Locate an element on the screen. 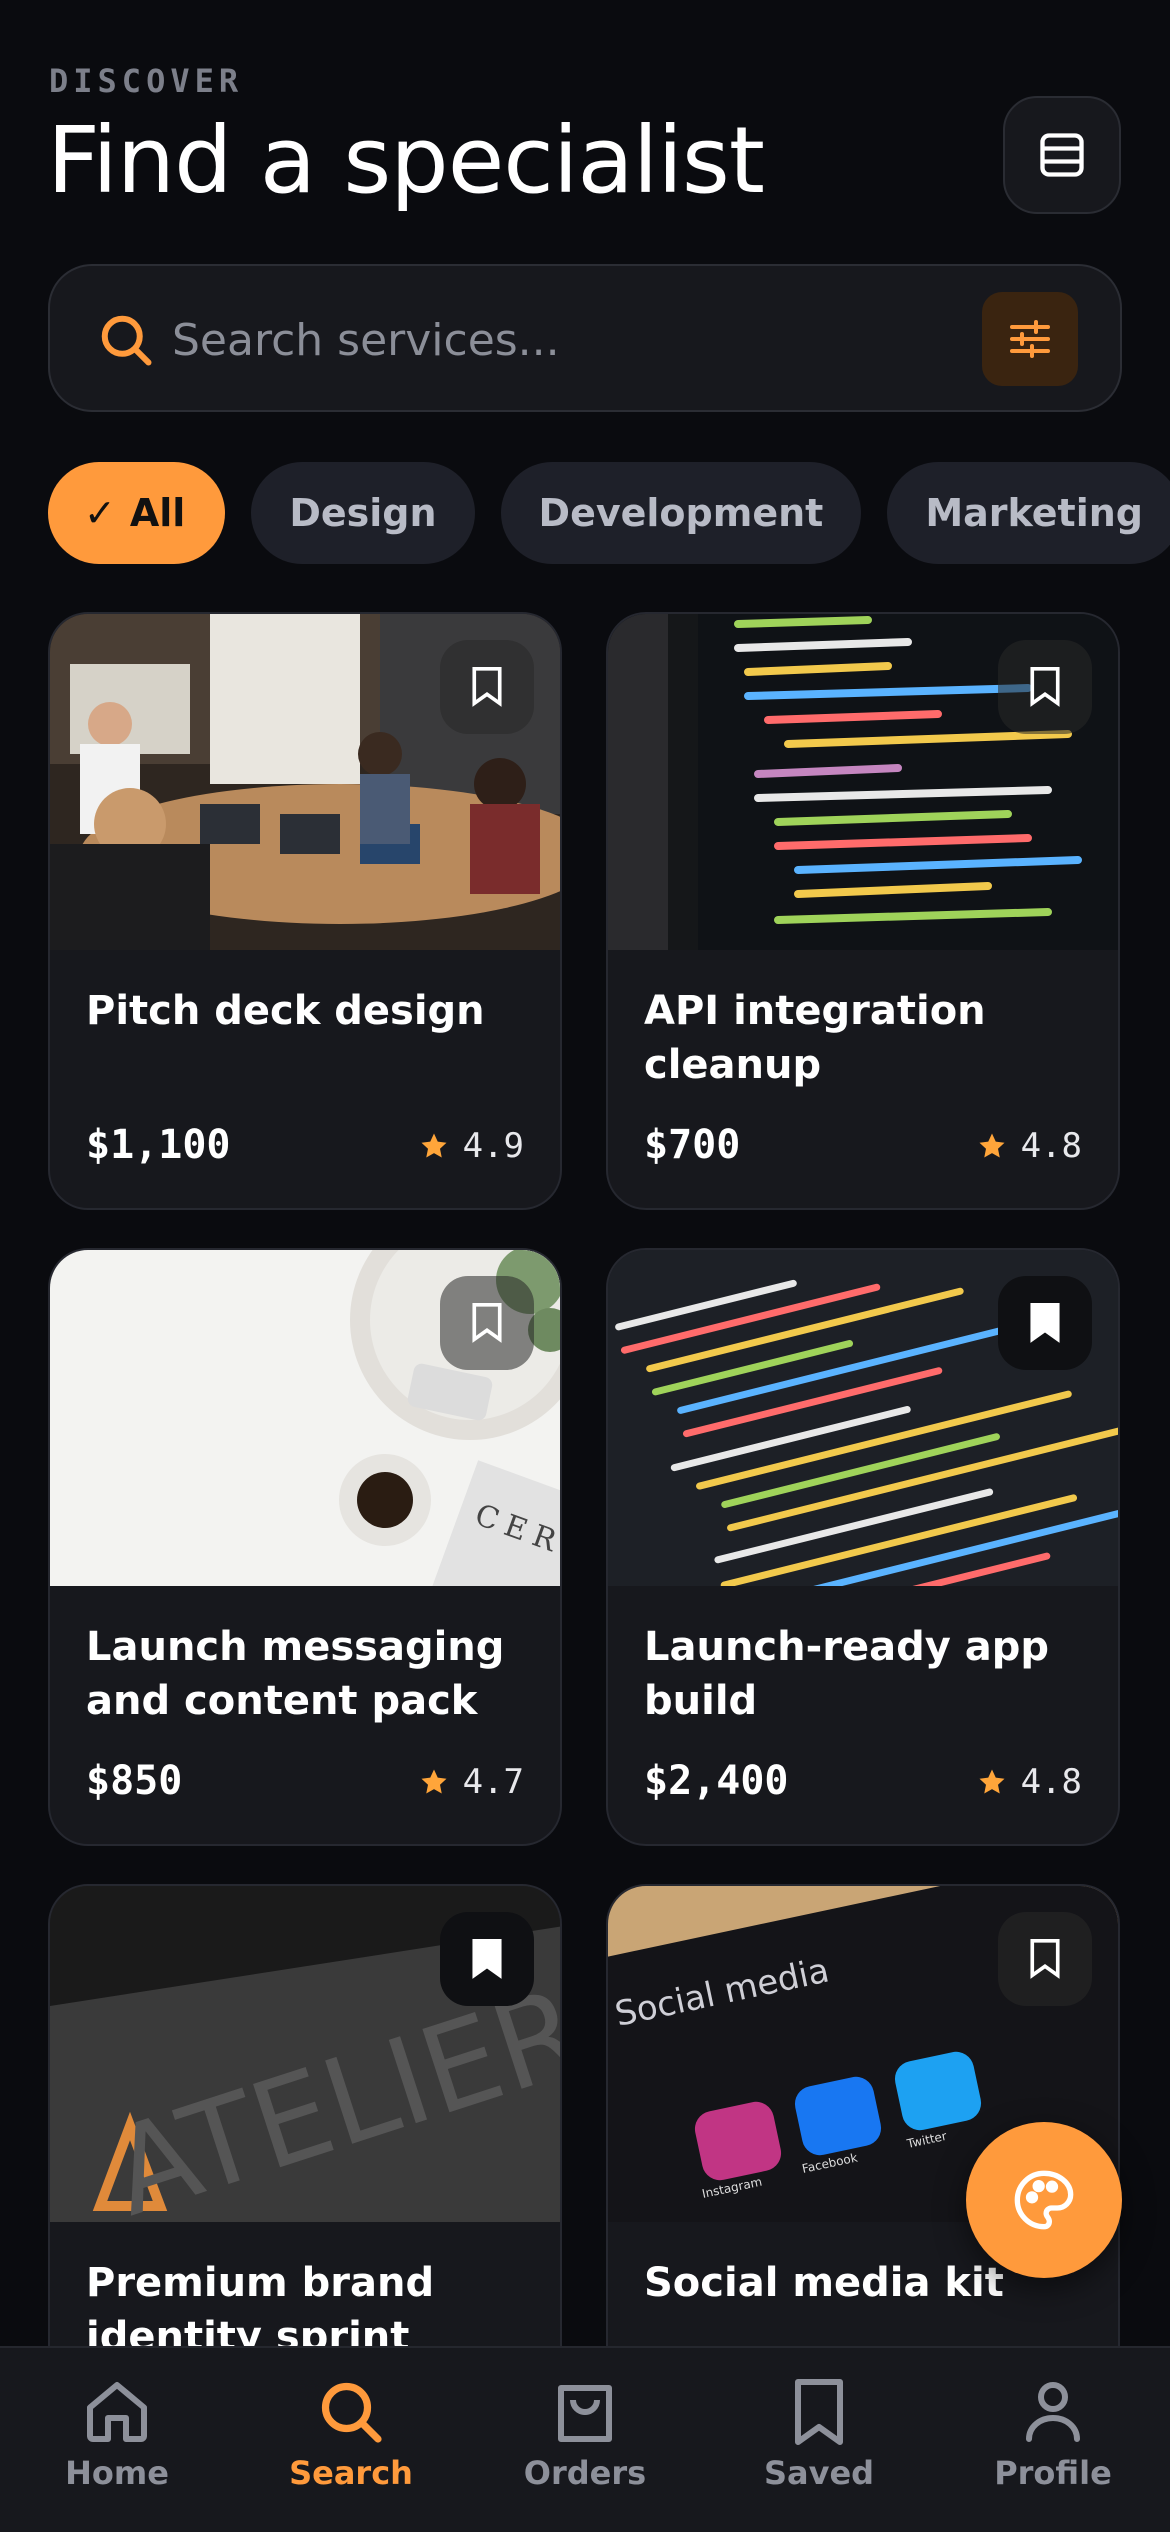 The height and width of the screenshot is (2532, 1170). menu-list-icon is located at coordinates (1062, 155).